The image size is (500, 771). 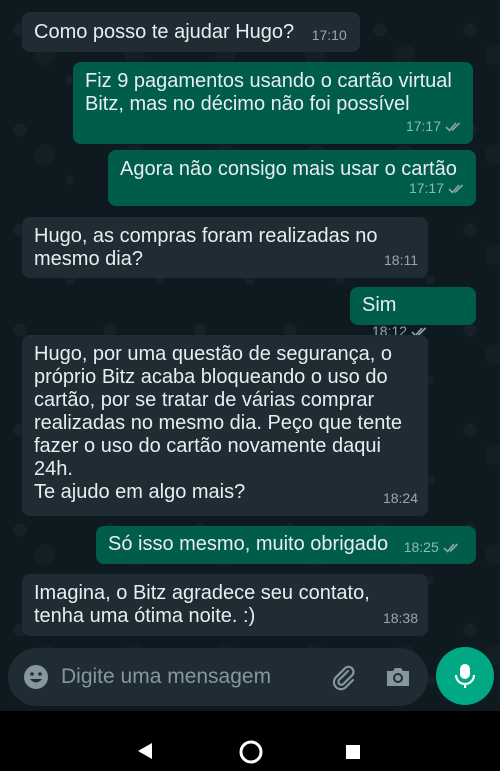 I want to click on message-meta: 18:25, so click(x=432, y=547).